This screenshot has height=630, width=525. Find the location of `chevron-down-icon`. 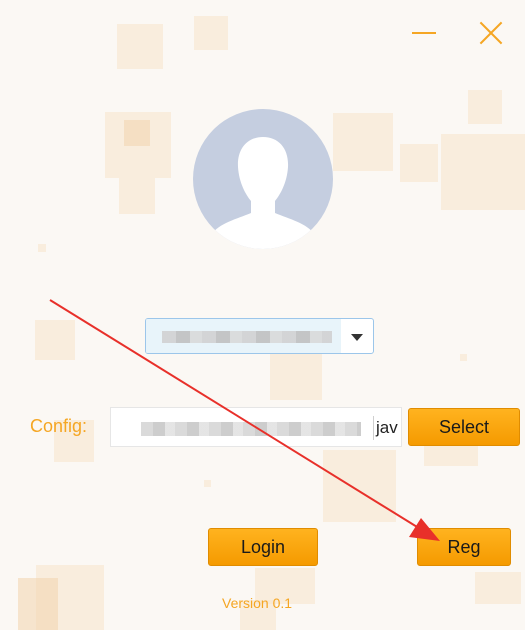

chevron-down-icon is located at coordinates (357, 337).